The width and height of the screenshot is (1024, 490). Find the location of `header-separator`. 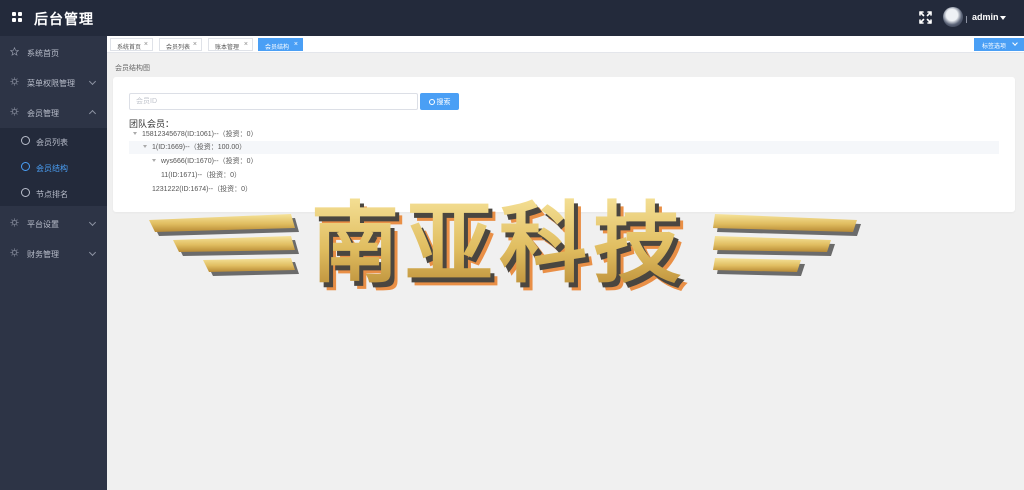

header-separator is located at coordinates (966, 19).